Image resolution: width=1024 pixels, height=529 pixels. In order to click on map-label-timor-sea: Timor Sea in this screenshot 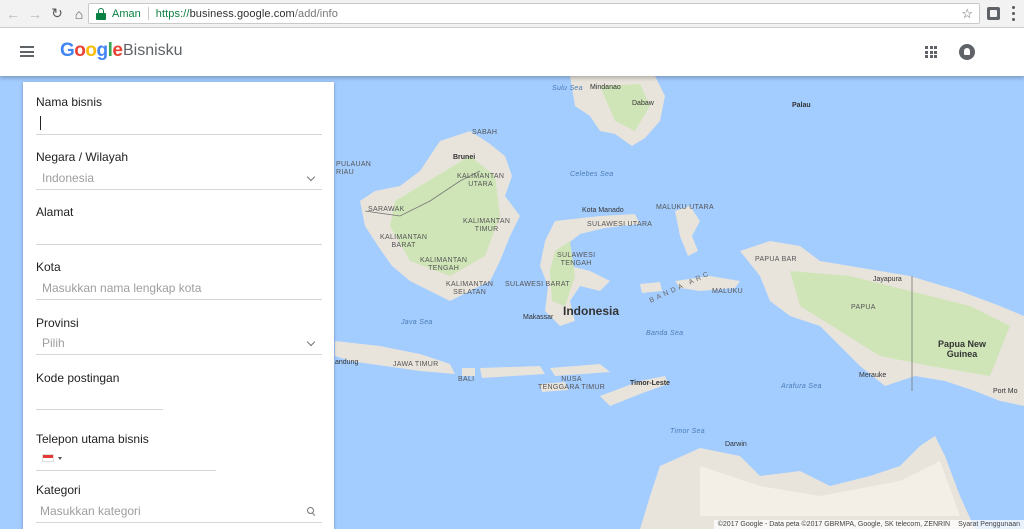, I will do `click(687, 431)`.